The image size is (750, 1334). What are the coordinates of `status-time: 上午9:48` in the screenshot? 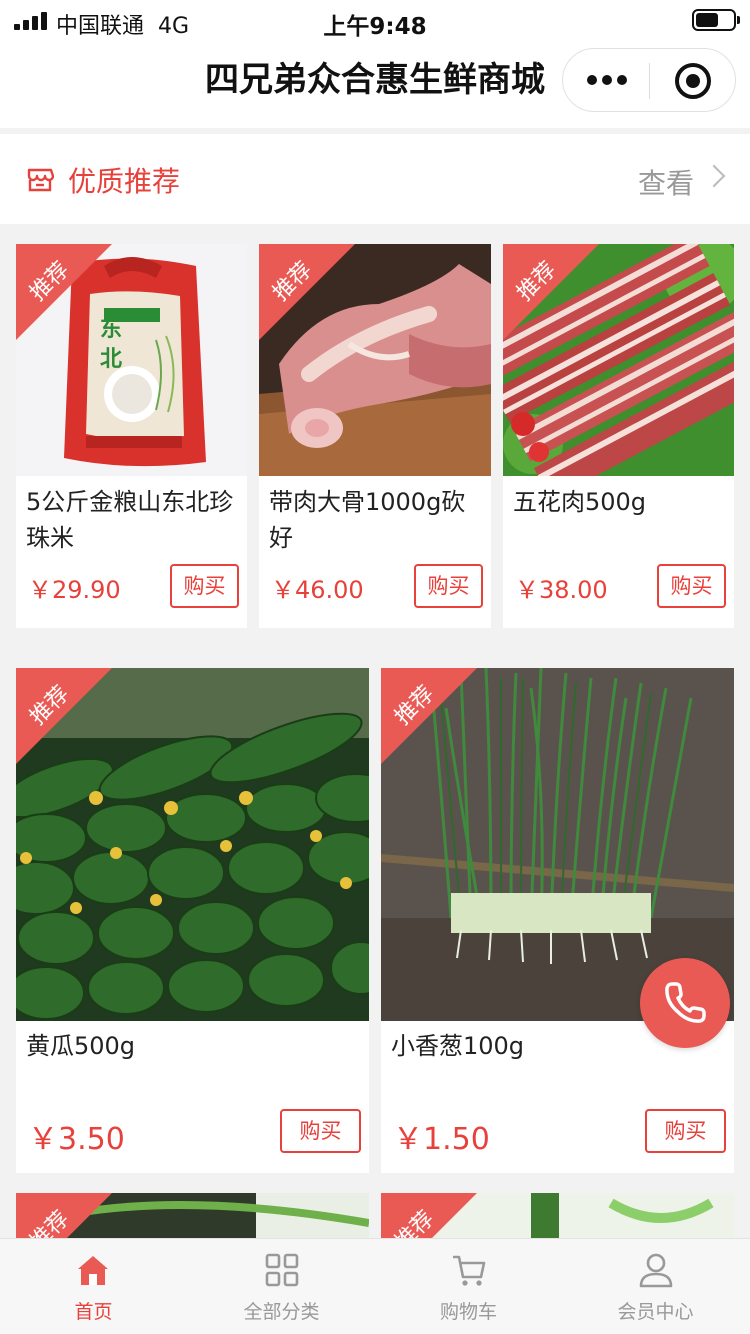 It's located at (375, 27).